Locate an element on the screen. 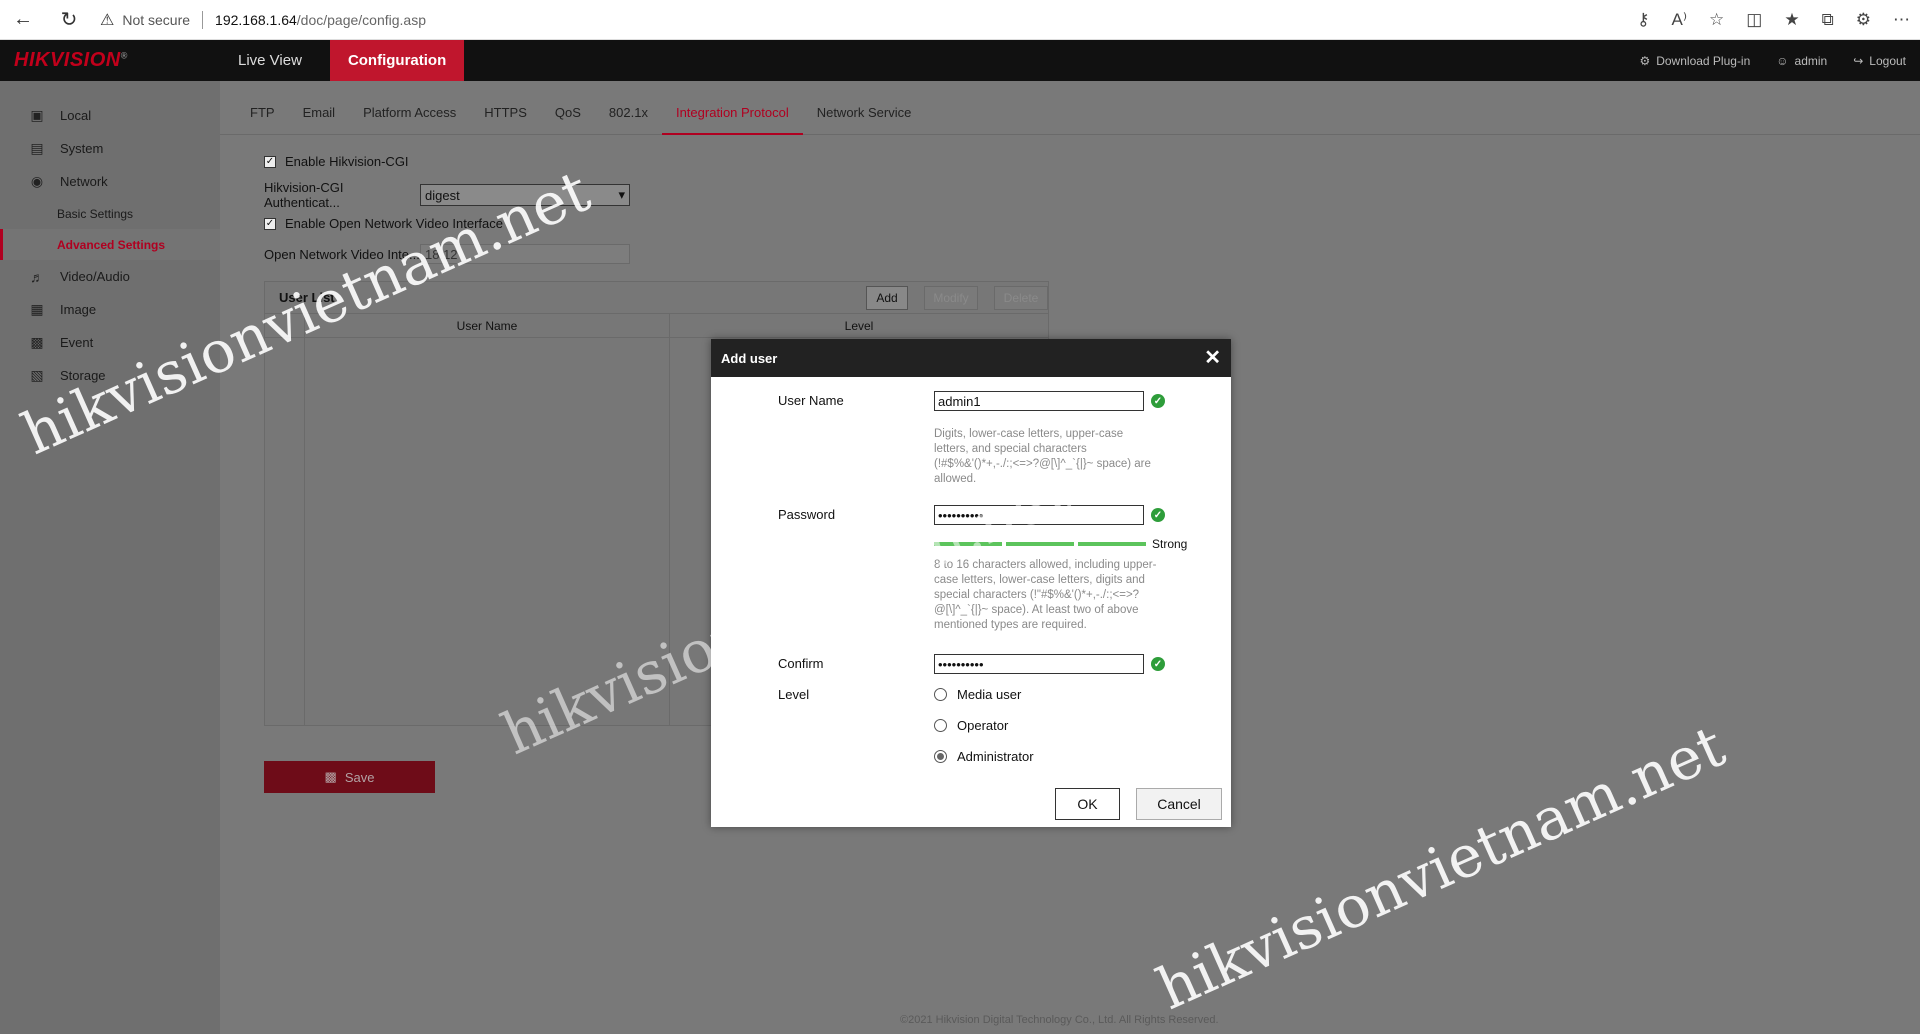 This screenshot has width=1920, height=1034. enable-onvif-label: Enable Open Network Video Interface is located at coordinates (394, 223).